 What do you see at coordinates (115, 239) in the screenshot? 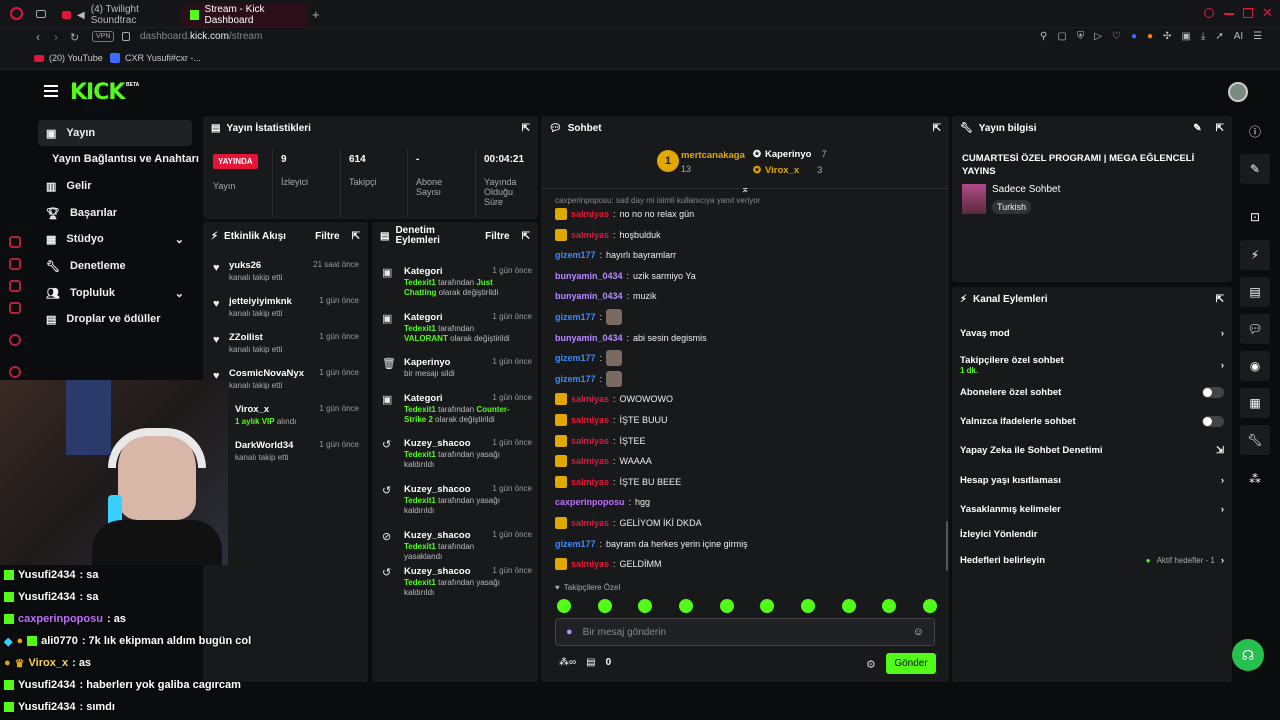
I see `nav-item-studyo: ▦ Stüdyo ⌄` at bounding box center [115, 239].